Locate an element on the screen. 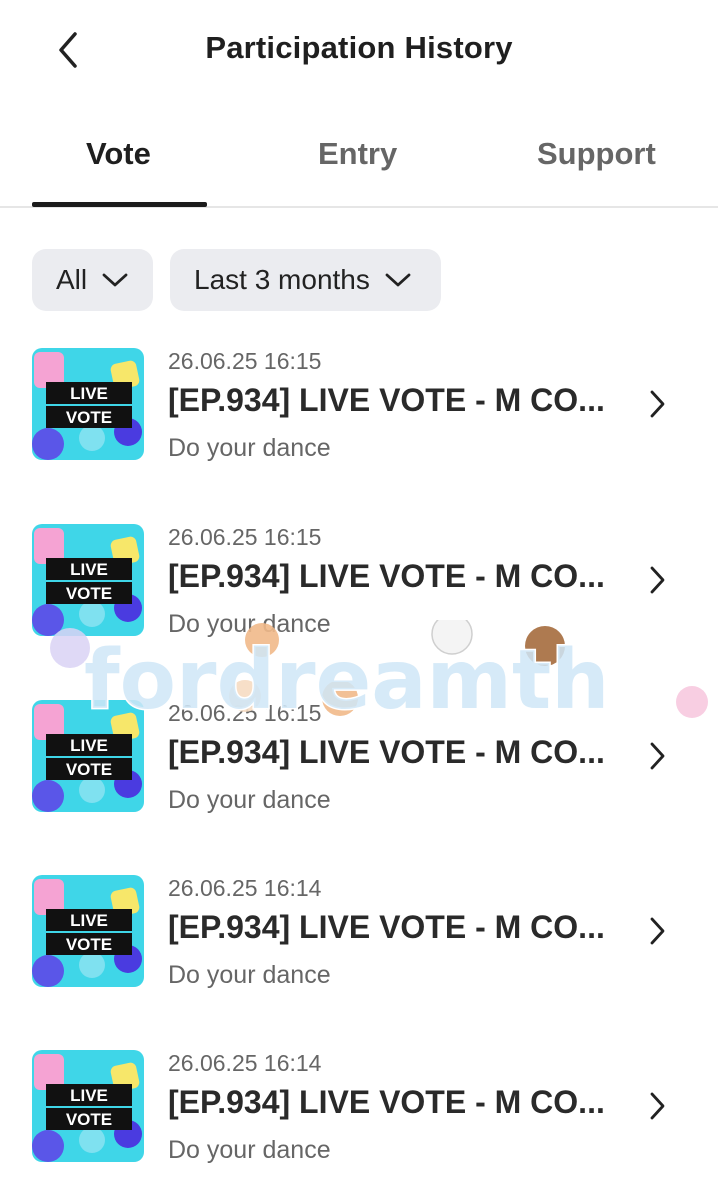 This screenshot has width=718, height=1200. period-filter-dropdown: Last 3 months is located at coordinates (305, 280).